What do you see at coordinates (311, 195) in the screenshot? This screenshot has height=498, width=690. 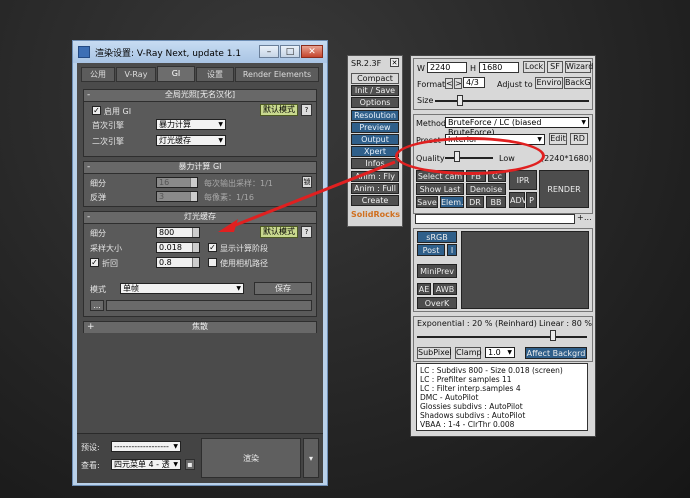 I see `annotation-arrow-line` at bounding box center [311, 195].